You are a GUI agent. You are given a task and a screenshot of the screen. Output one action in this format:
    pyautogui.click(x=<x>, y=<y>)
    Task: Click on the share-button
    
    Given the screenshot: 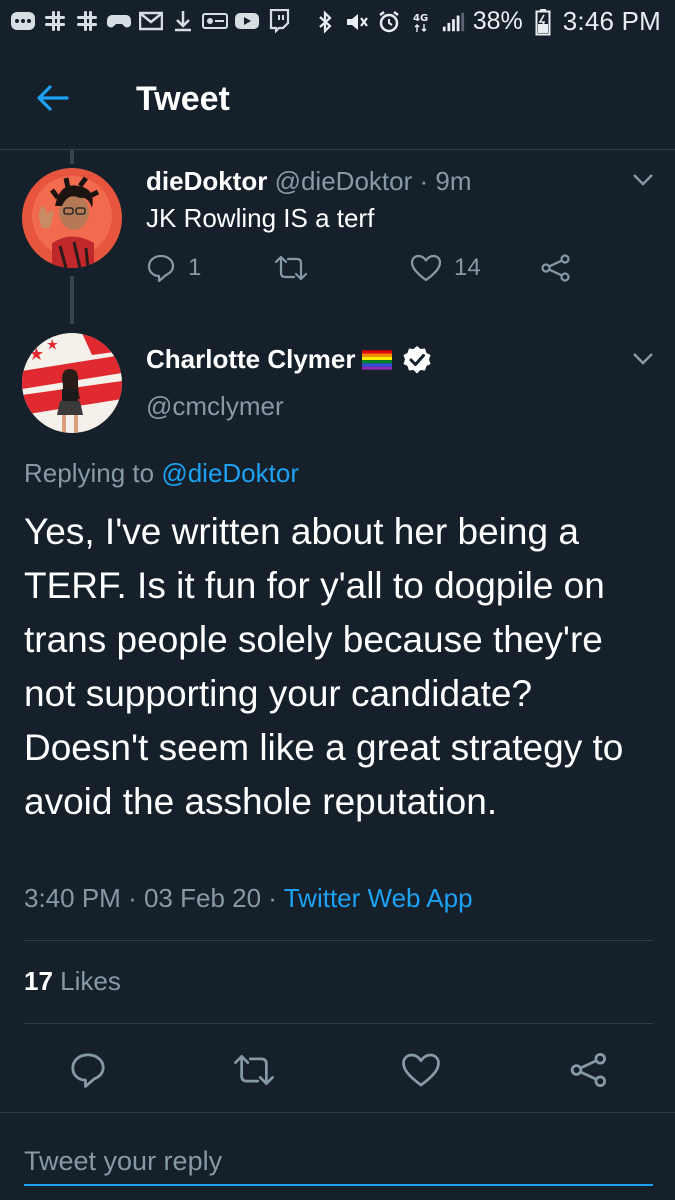 What is the action you would take?
    pyautogui.click(x=589, y=1070)
    